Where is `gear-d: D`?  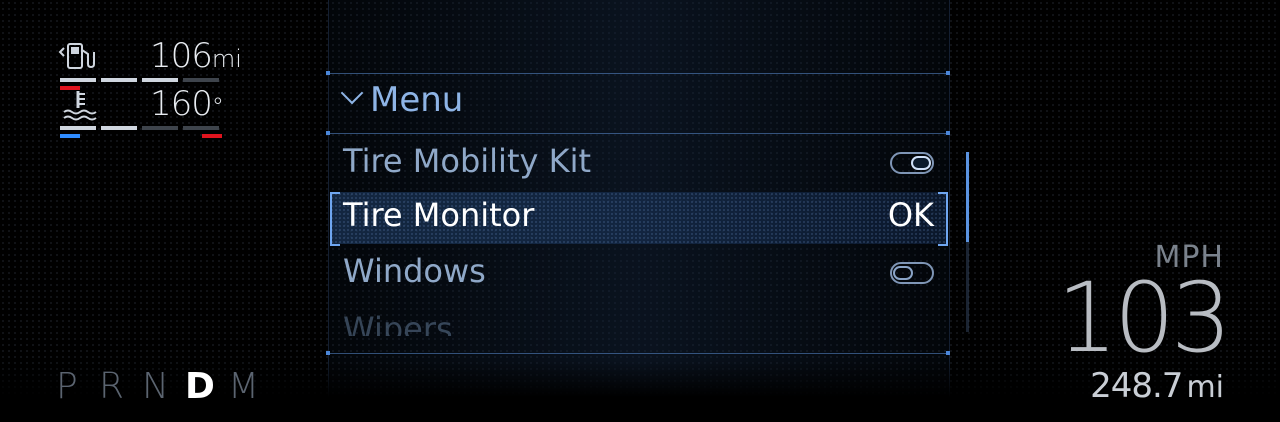 gear-d: D is located at coordinates (200, 386).